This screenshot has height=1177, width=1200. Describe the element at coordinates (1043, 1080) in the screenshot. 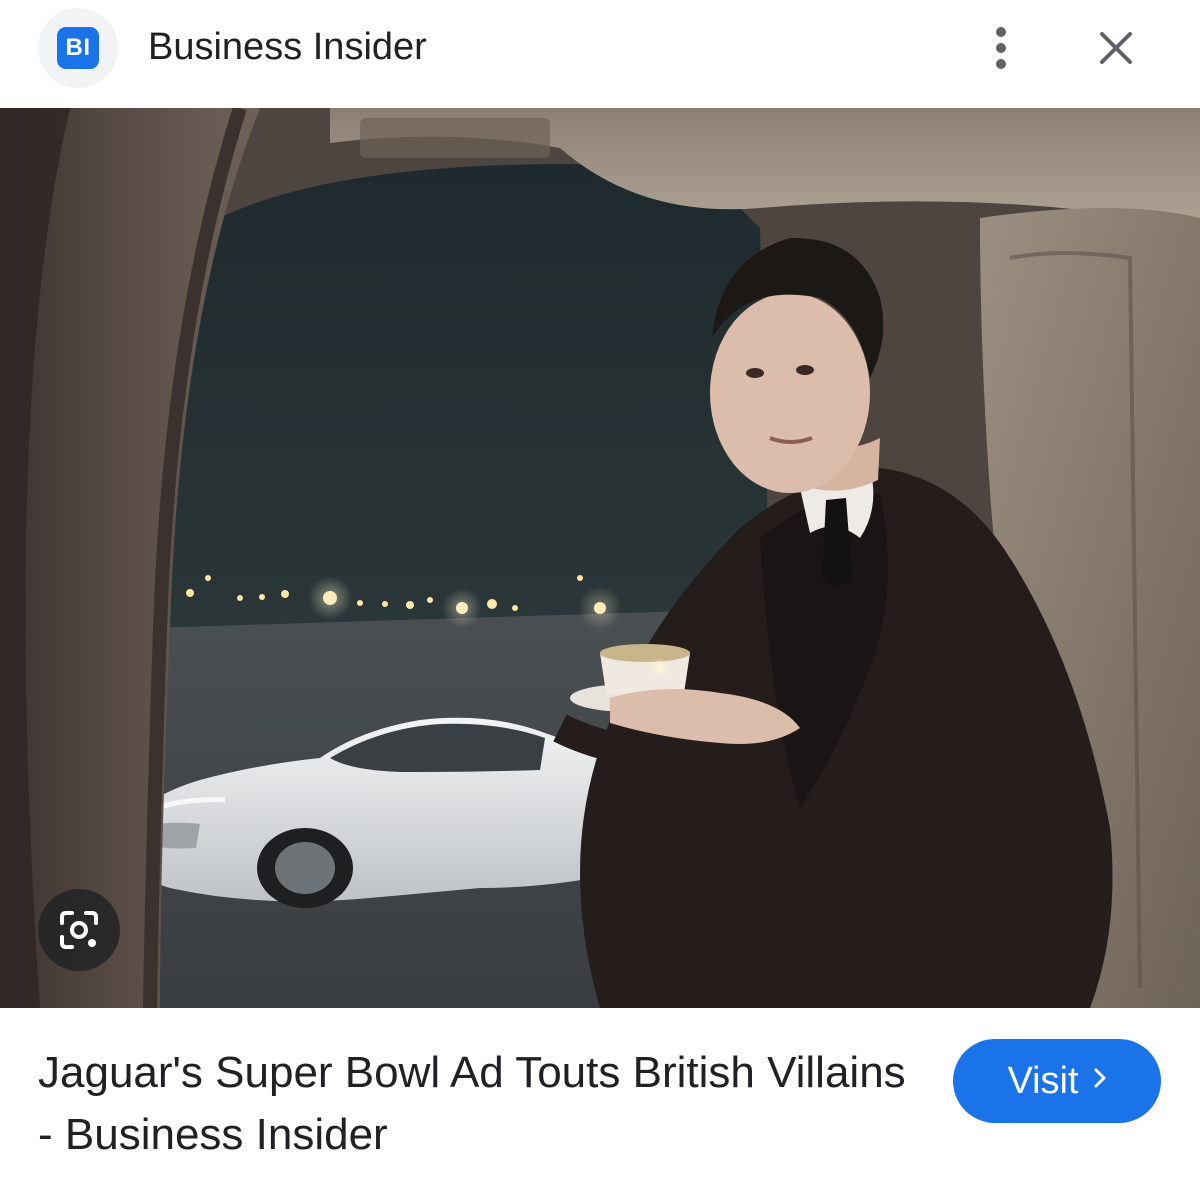

I see `visit-button-label: Visit` at that location.